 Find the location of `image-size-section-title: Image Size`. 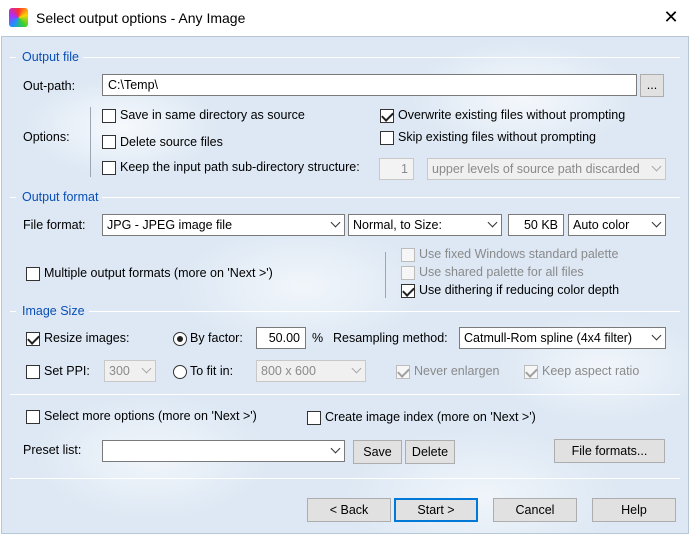

image-size-section-title: Image Size is located at coordinates (52, 311).